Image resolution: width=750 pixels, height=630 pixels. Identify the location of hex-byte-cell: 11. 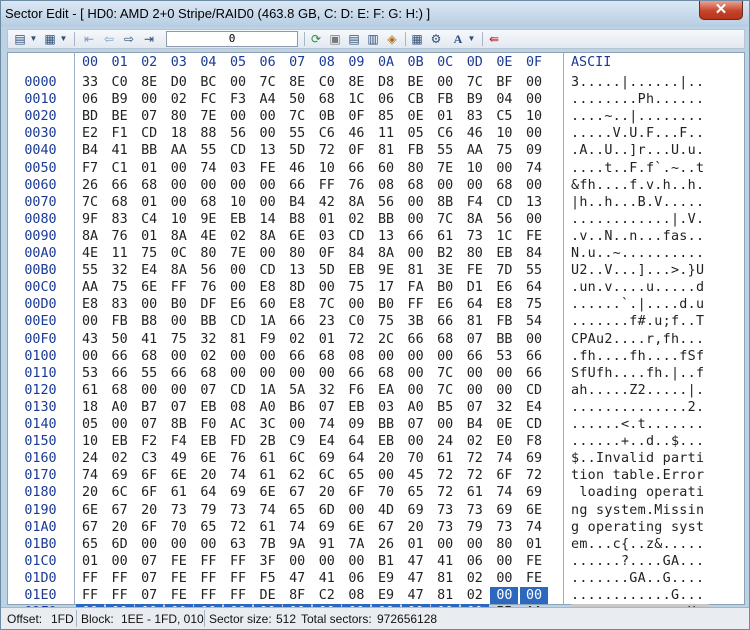
(120, 253).